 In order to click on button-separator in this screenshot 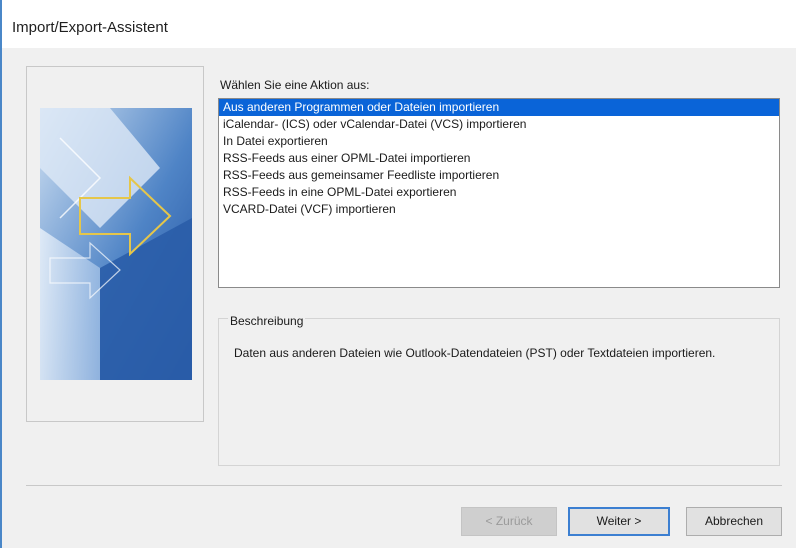, I will do `click(404, 485)`.